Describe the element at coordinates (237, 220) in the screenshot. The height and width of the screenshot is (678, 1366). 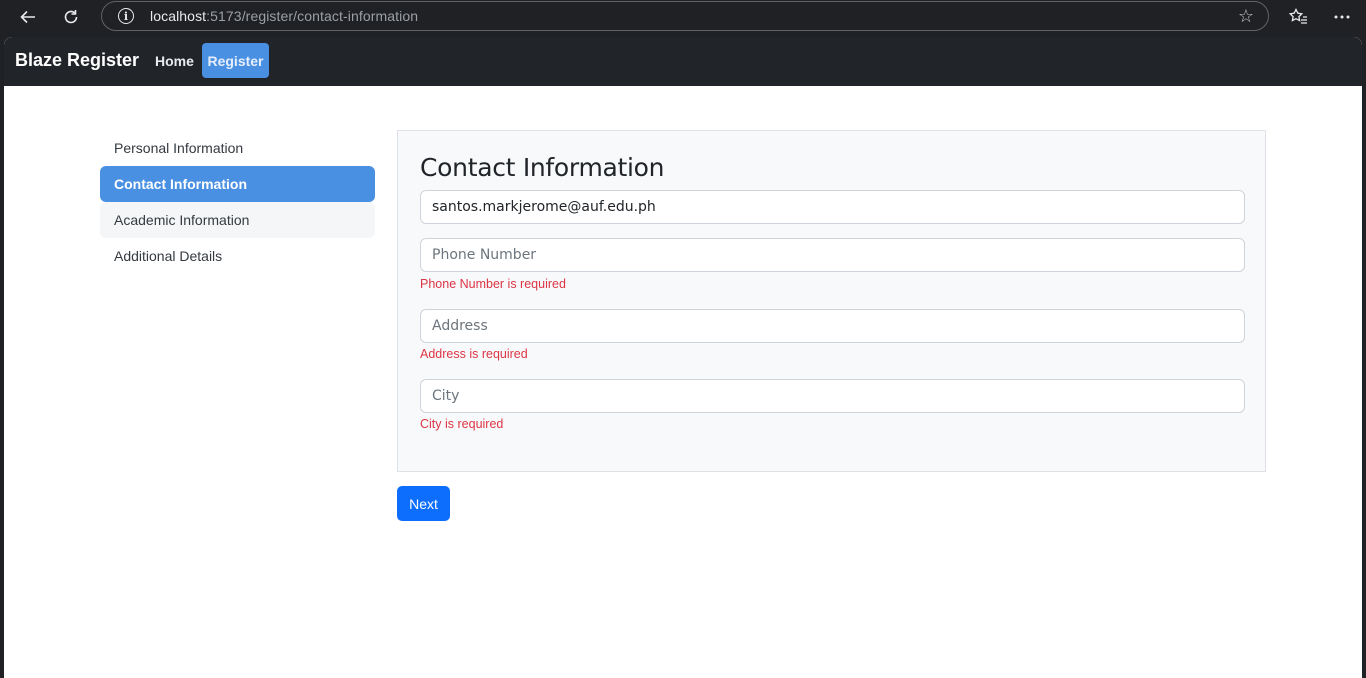
I see `sidebar-item-academic-information: Academic Information` at that location.